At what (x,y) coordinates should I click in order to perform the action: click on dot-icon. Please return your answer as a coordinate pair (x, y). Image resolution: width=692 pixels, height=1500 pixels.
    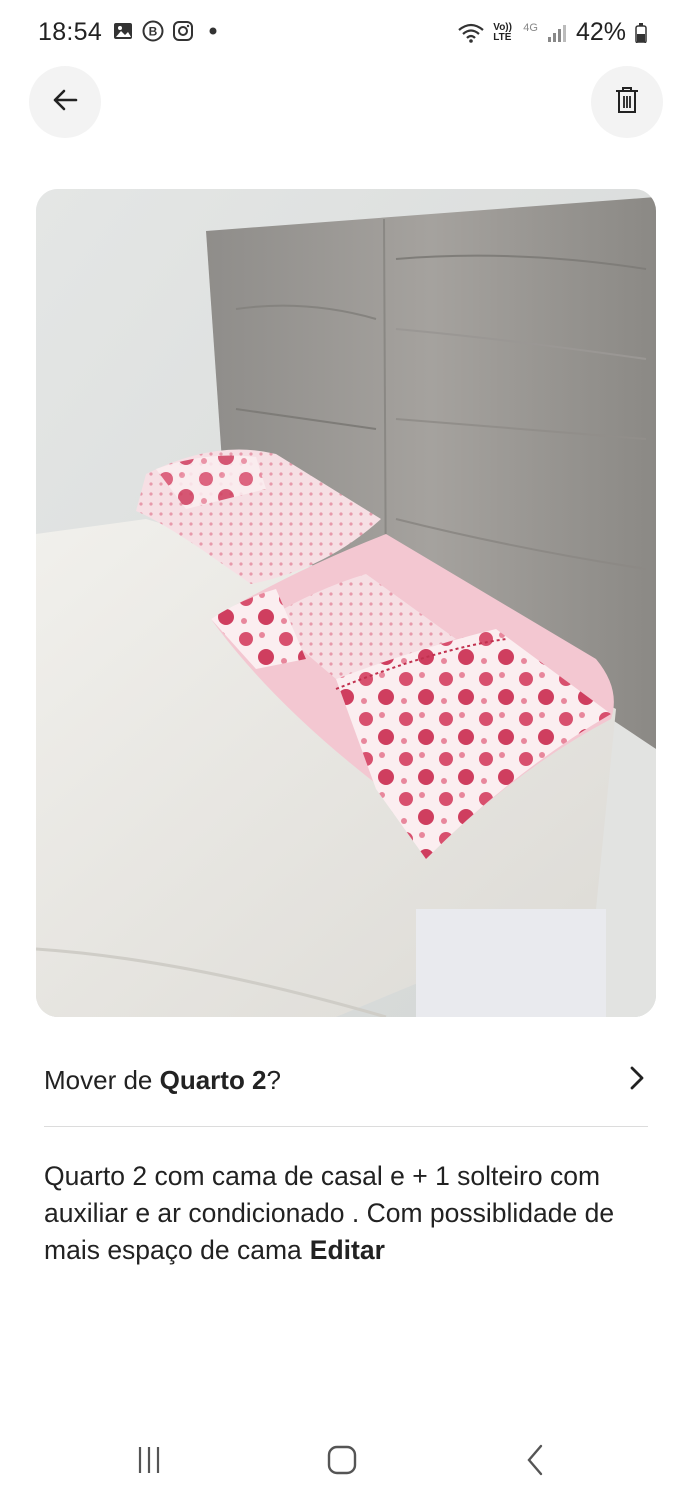
    Looking at the image, I should click on (213, 31).